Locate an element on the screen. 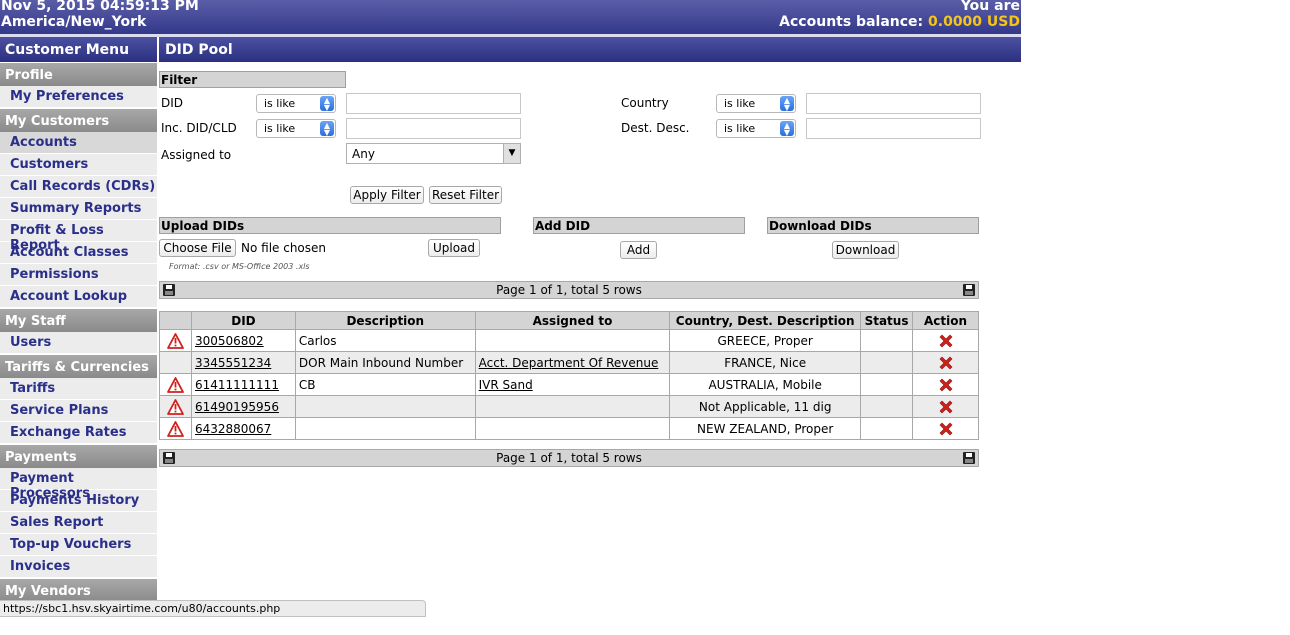 This screenshot has width=1290, height=635. dest-desc-input is located at coordinates (893, 128).